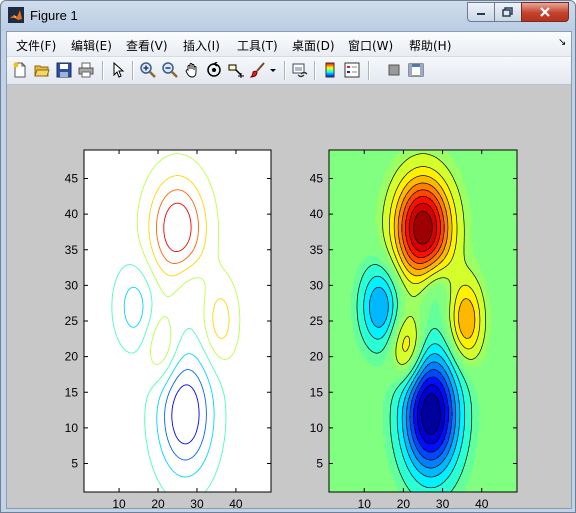 Image resolution: width=576 pixels, height=513 pixels. I want to click on menu-insert: 插入(I), so click(201, 45).